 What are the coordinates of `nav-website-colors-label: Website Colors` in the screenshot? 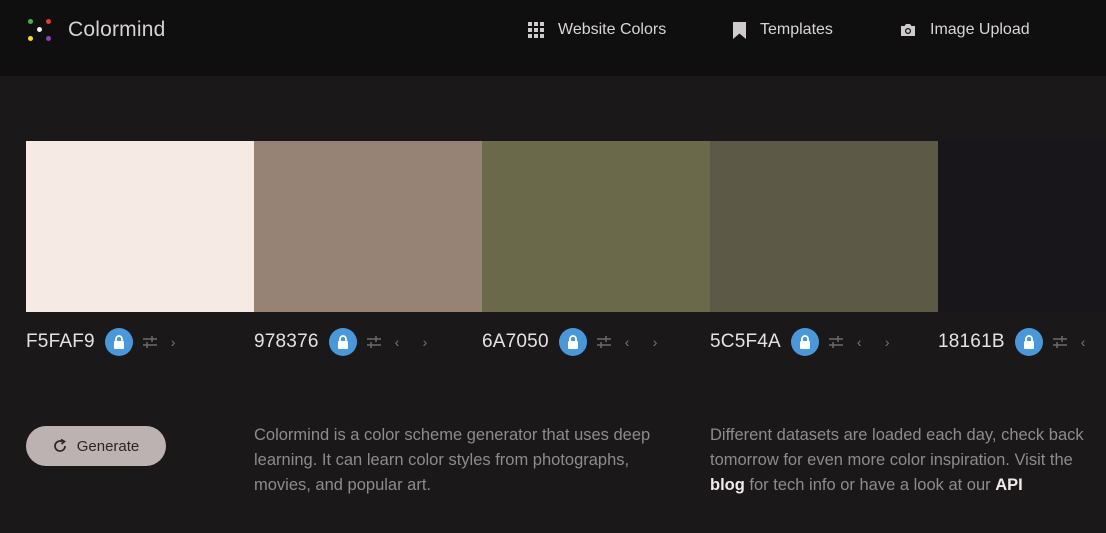 It's located at (612, 29).